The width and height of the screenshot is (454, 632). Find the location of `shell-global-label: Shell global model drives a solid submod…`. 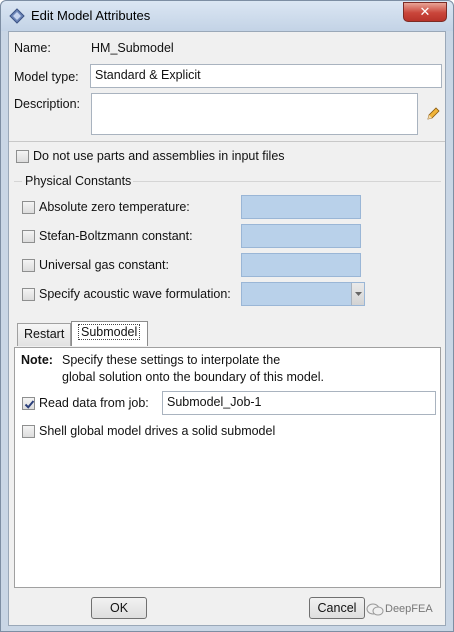

shell-global-label: Shell global model drives a solid submod… is located at coordinates (157, 431).